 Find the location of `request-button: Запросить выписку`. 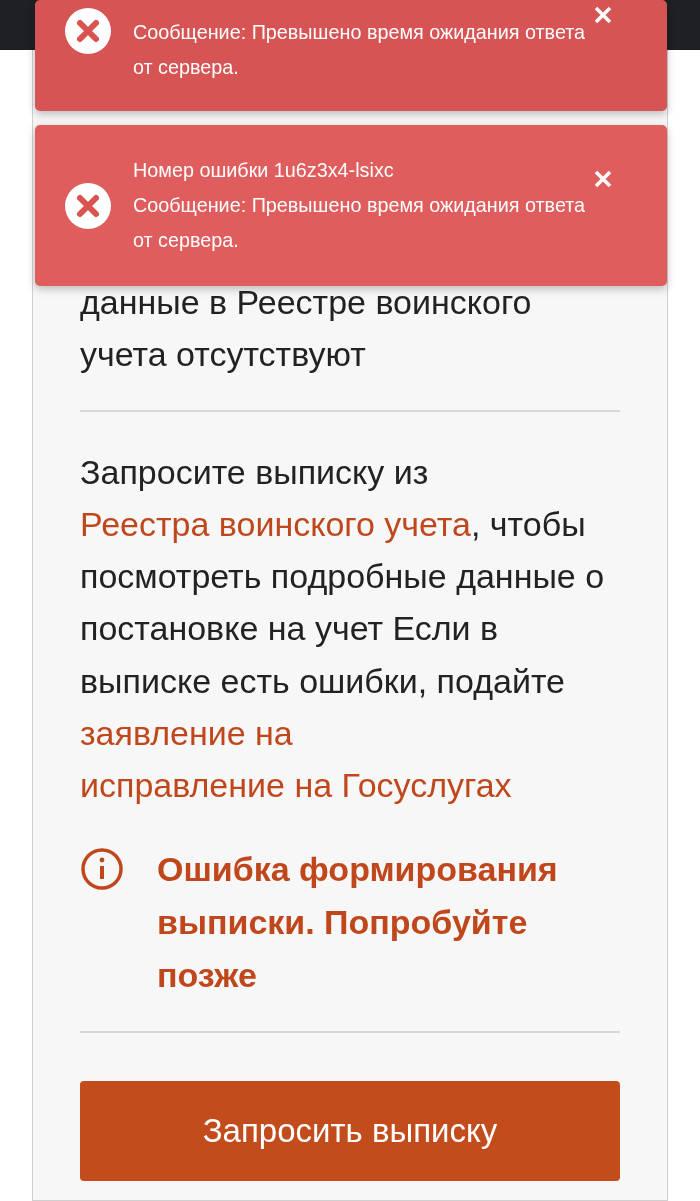

request-button: Запросить выписку is located at coordinates (350, 1130).